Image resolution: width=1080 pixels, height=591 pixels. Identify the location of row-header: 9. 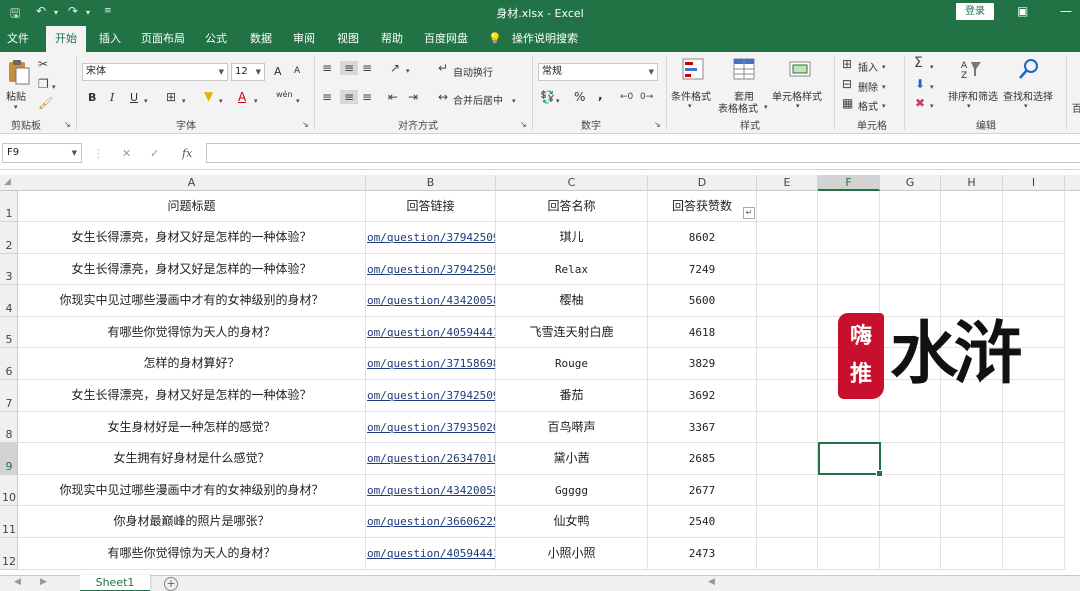
(9, 459).